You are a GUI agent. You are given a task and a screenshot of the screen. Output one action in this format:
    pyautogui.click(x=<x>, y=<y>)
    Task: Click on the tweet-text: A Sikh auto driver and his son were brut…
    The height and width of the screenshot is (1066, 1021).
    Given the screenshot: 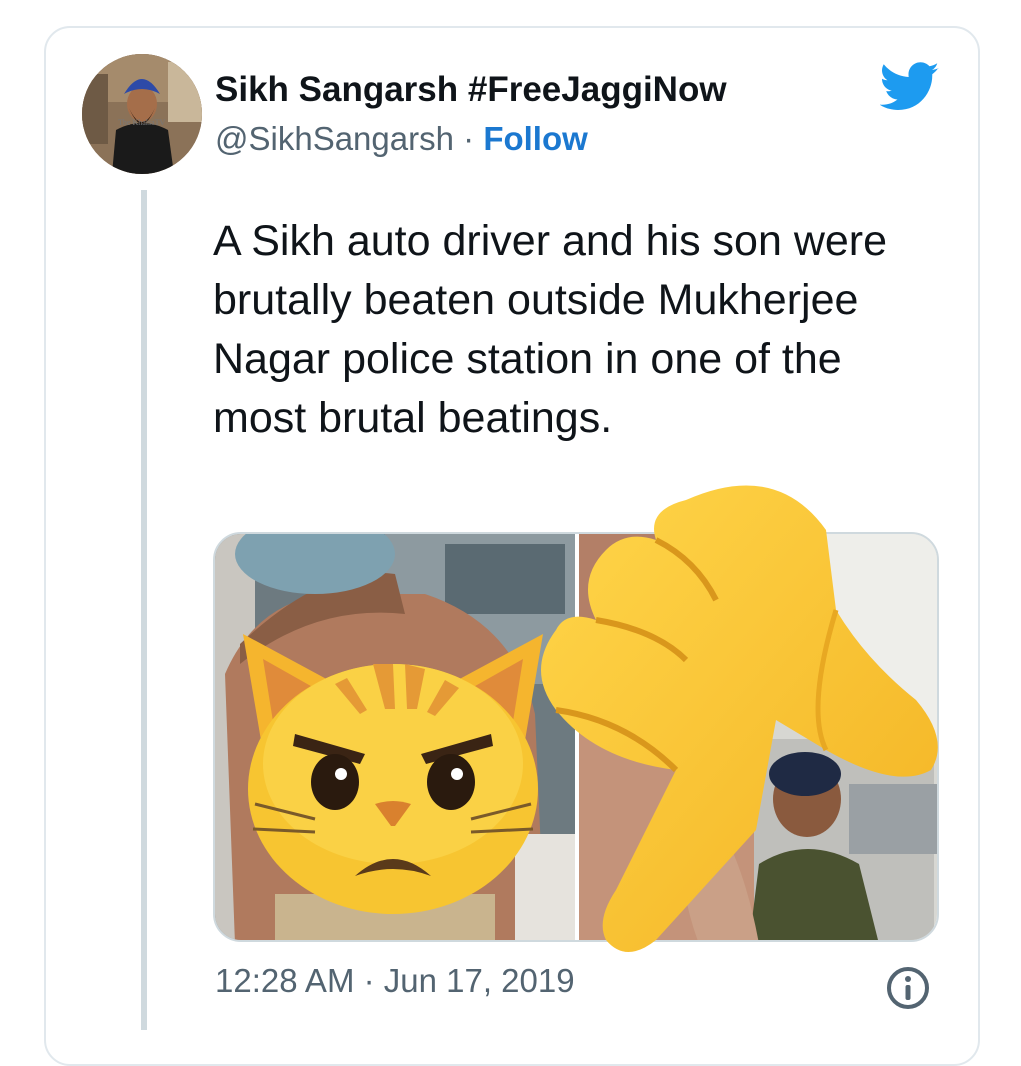 What is the action you would take?
    pyautogui.click(x=550, y=329)
    